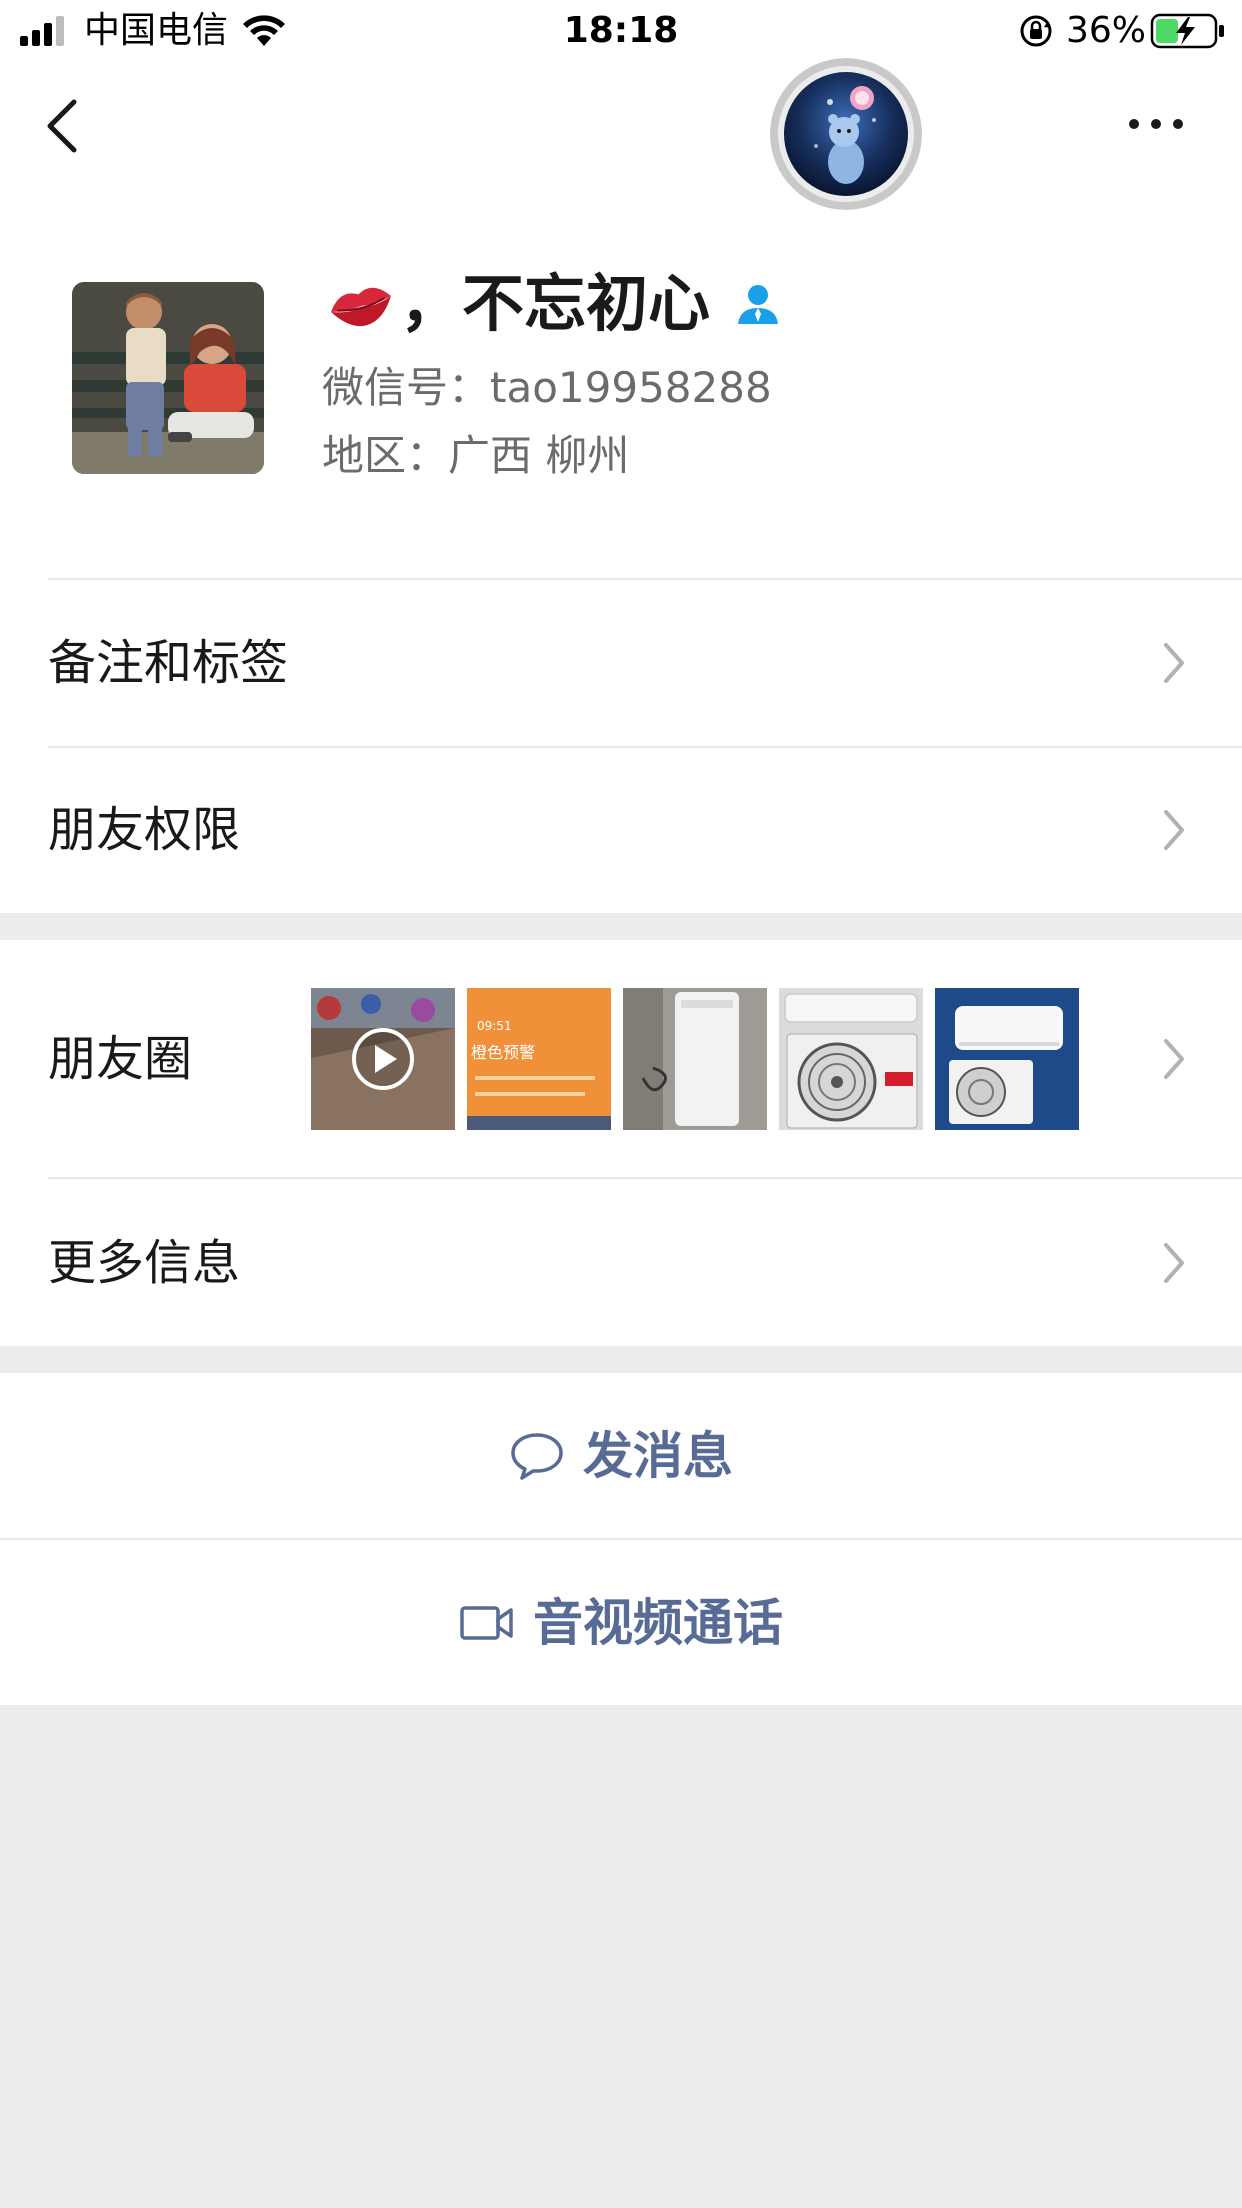 The width and height of the screenshot is (1242, 2208). I want to click on send-message-button: 发消息, so click(621, 1455).